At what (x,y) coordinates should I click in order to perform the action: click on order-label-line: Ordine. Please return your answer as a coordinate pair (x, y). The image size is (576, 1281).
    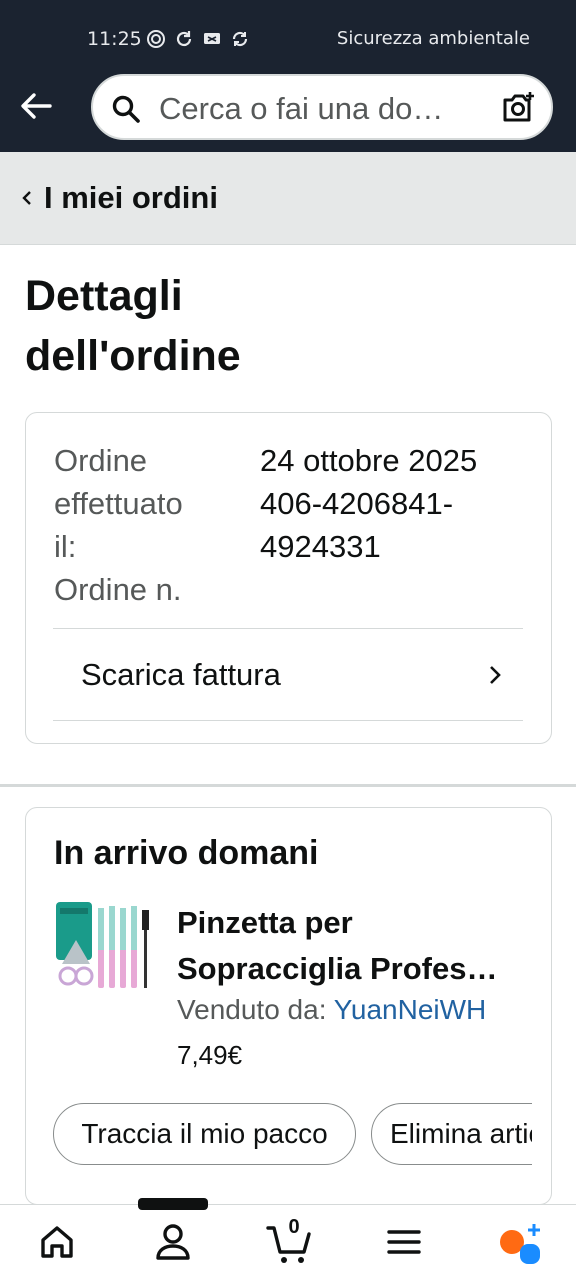
    Looking at the image, I should click on (101, 460).